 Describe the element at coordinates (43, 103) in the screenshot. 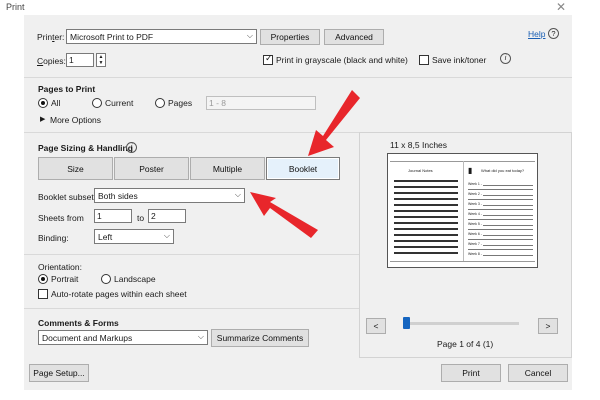

I see `all-pages-radio` at that location.